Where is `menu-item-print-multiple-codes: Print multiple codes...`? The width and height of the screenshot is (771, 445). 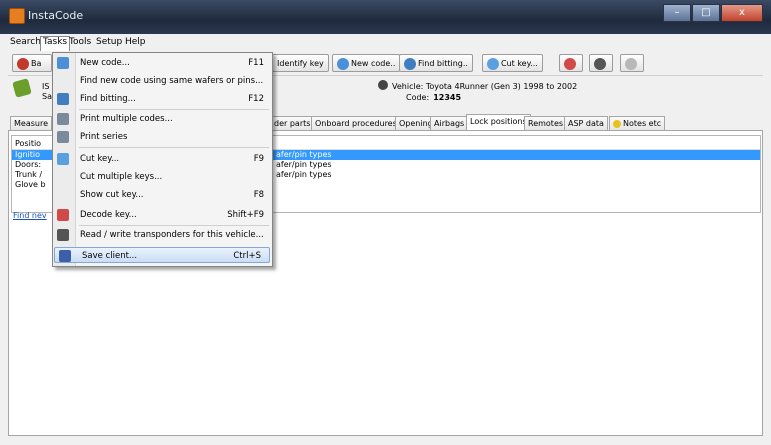 menu-item-print-multiple-codes: Print multiple codes... is located at coordinates (162, 119).